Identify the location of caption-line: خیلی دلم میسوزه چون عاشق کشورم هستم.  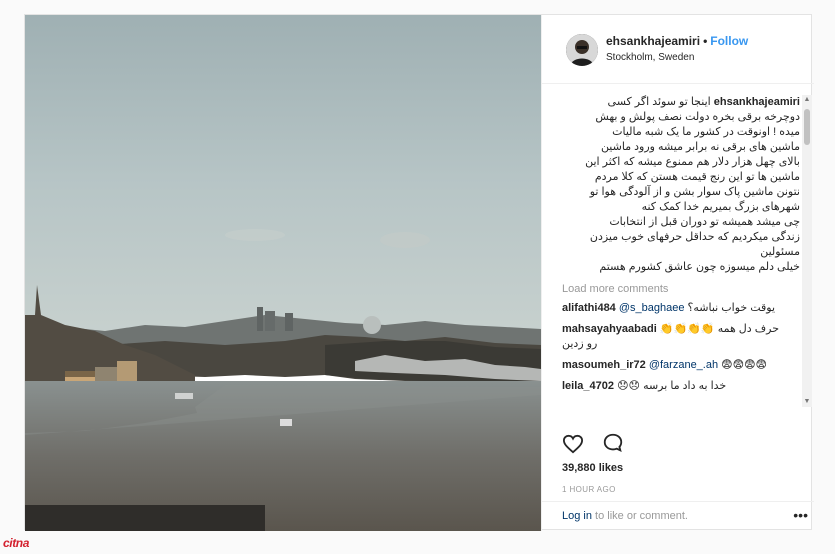
(699, 267).